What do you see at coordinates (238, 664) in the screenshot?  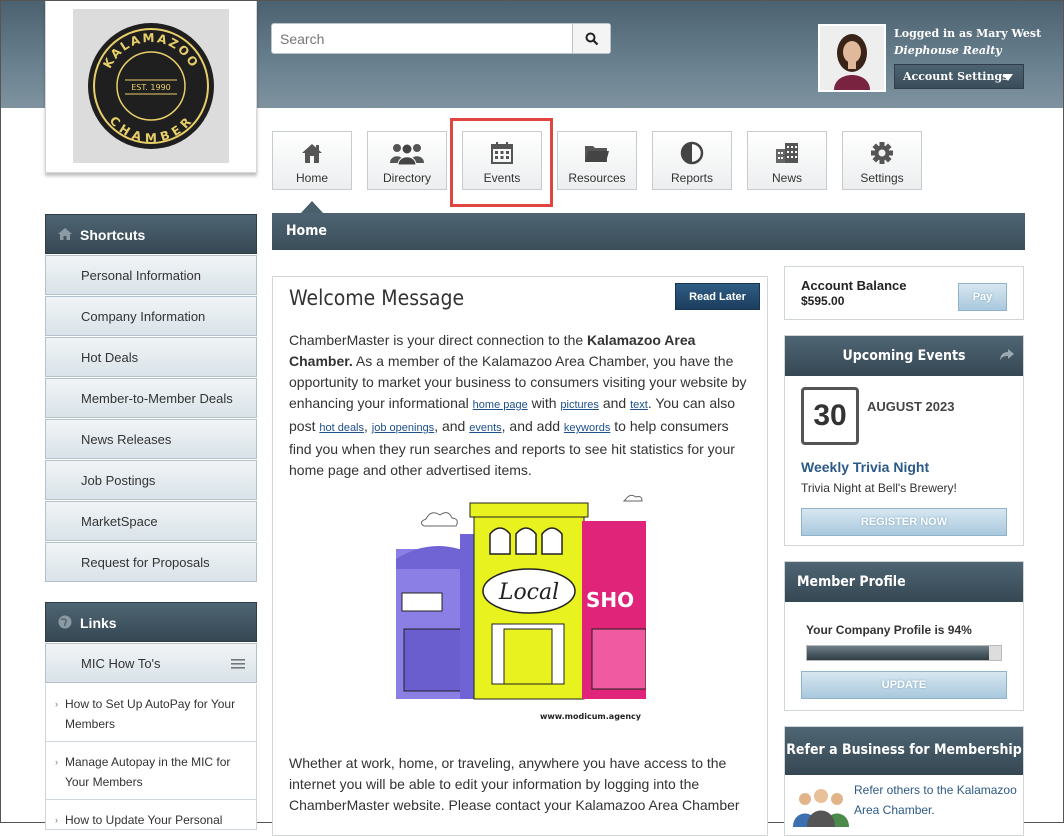 I see `hamburger-menu-icon` at bounding box center [238, 664].